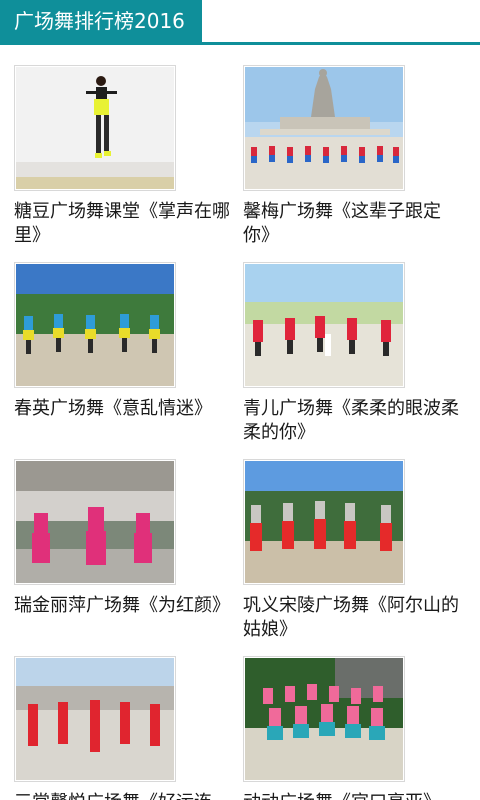 The height and width of the screenshot is (800, 480). What do you see at coordinates (351, 420) in the screenshot?
I see `video-title: 青儿广场舞《柔柔的眼波柔柔的你》` at bounding box center [351, 420].